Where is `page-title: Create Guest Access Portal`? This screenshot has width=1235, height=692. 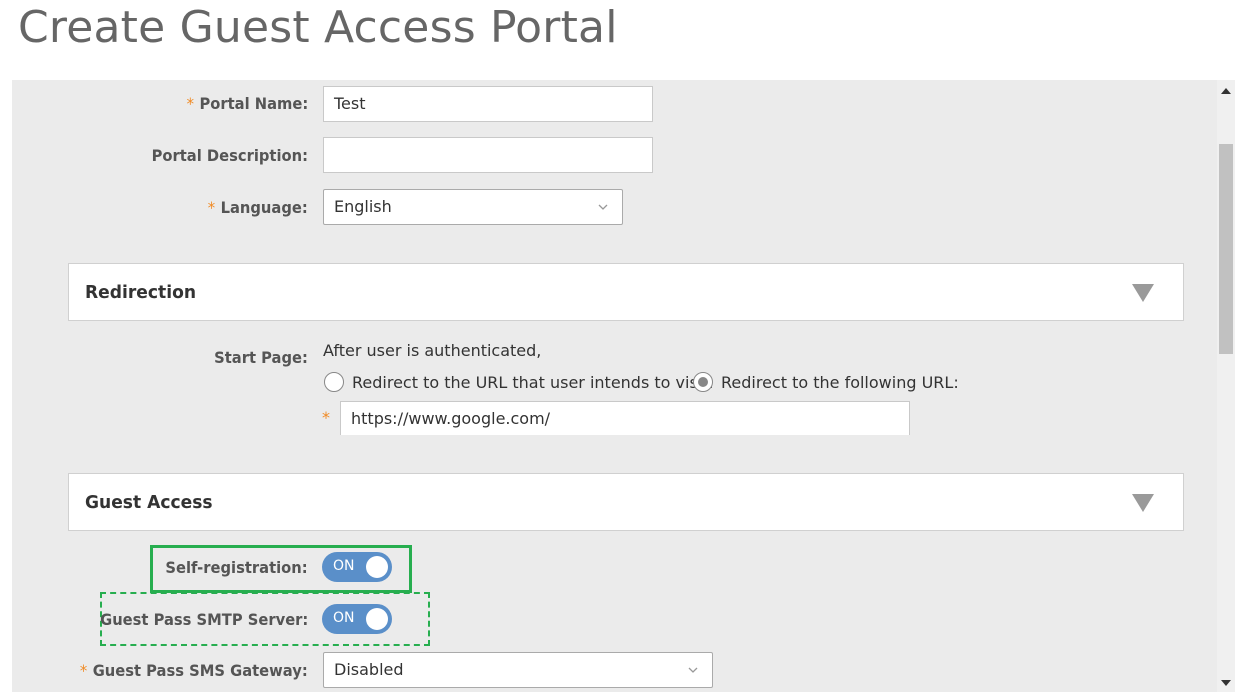
page-title: Create Guest Access Portal is located at coordinates (318, 27).